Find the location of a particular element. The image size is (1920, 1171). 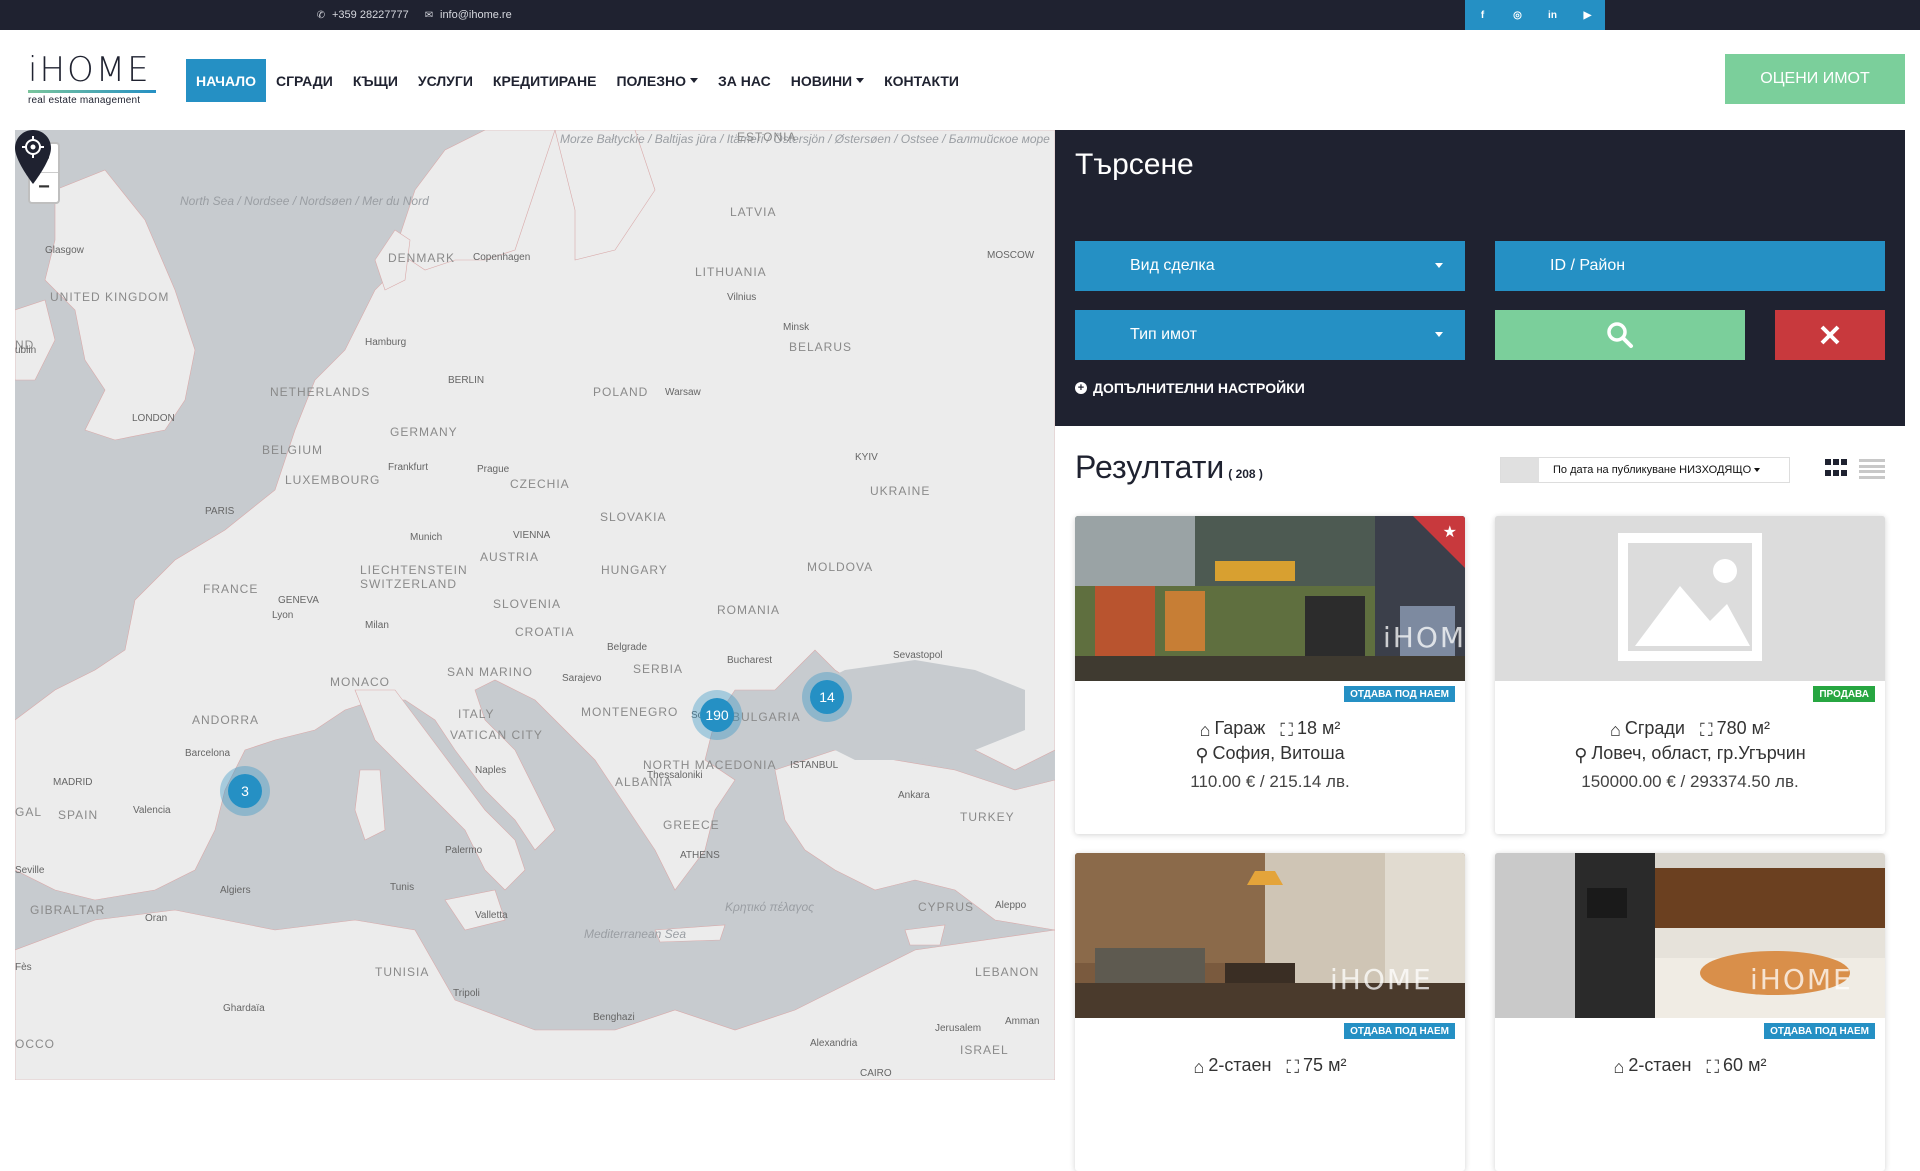

map-cluster-count: 3 is located at coordinates (245, 791).